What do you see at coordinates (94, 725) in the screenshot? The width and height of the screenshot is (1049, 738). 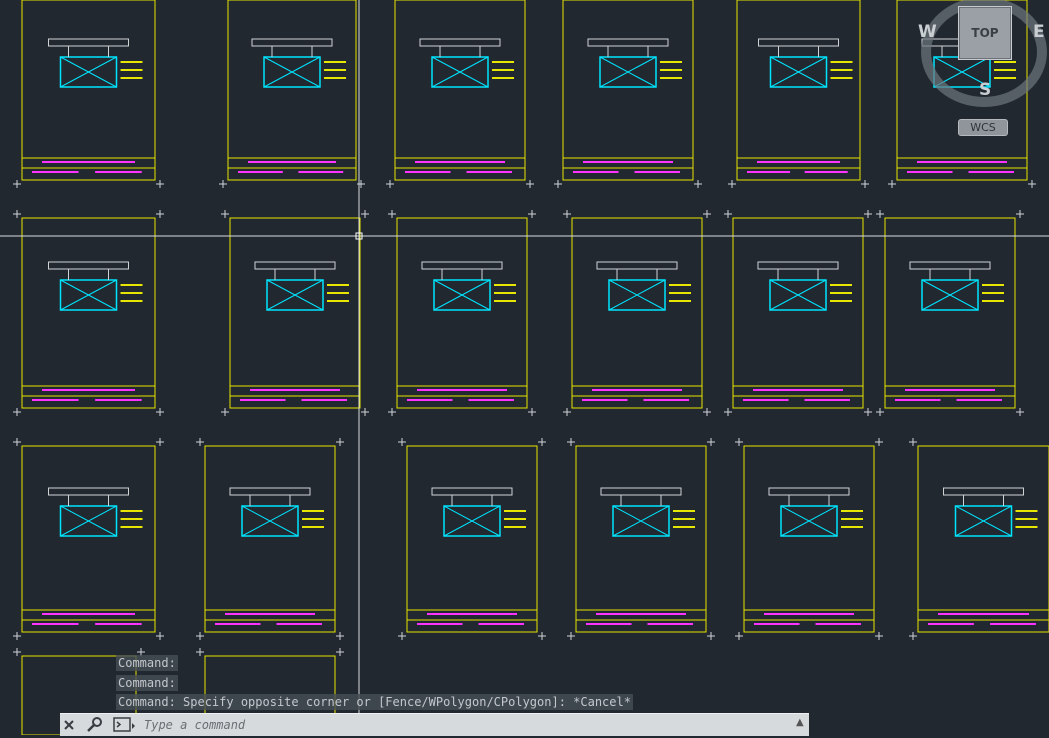 I see `wrench-icon` at bounding box center [94, 725].